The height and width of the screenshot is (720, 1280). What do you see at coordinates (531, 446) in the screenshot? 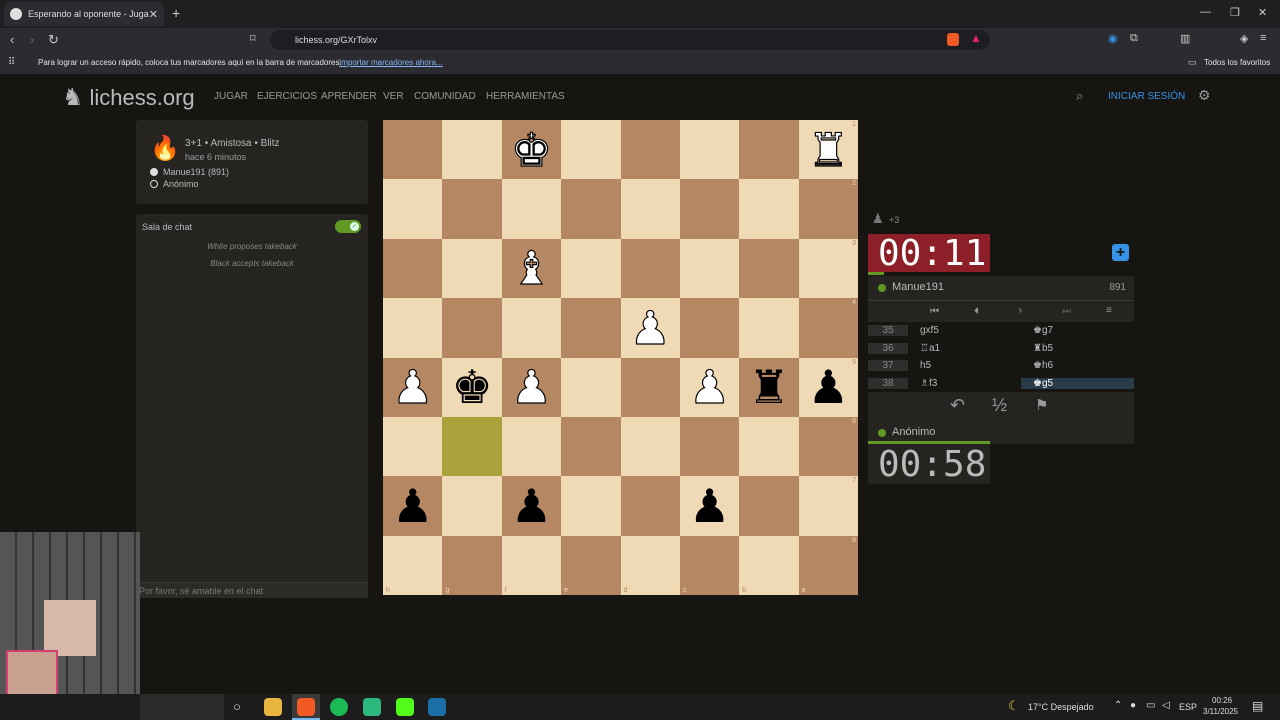
I see `square-f6` at bounding box center [531, 446].